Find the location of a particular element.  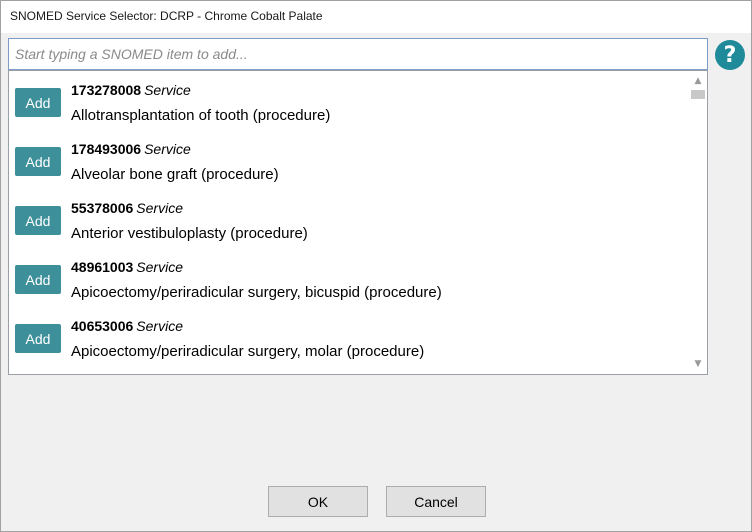

snomed-code: 178493006 is located at coordinates (106, 149).